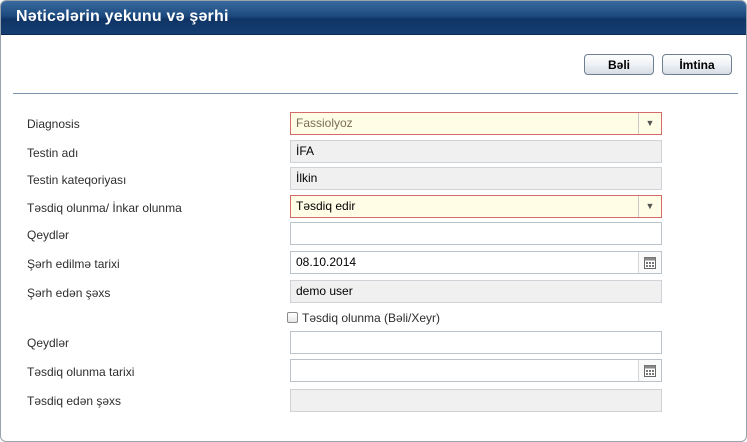  Describe the element at coordinates (77, 180) in the screenshot. I see `test-category-label: Testin kateqoriyası` at that location.